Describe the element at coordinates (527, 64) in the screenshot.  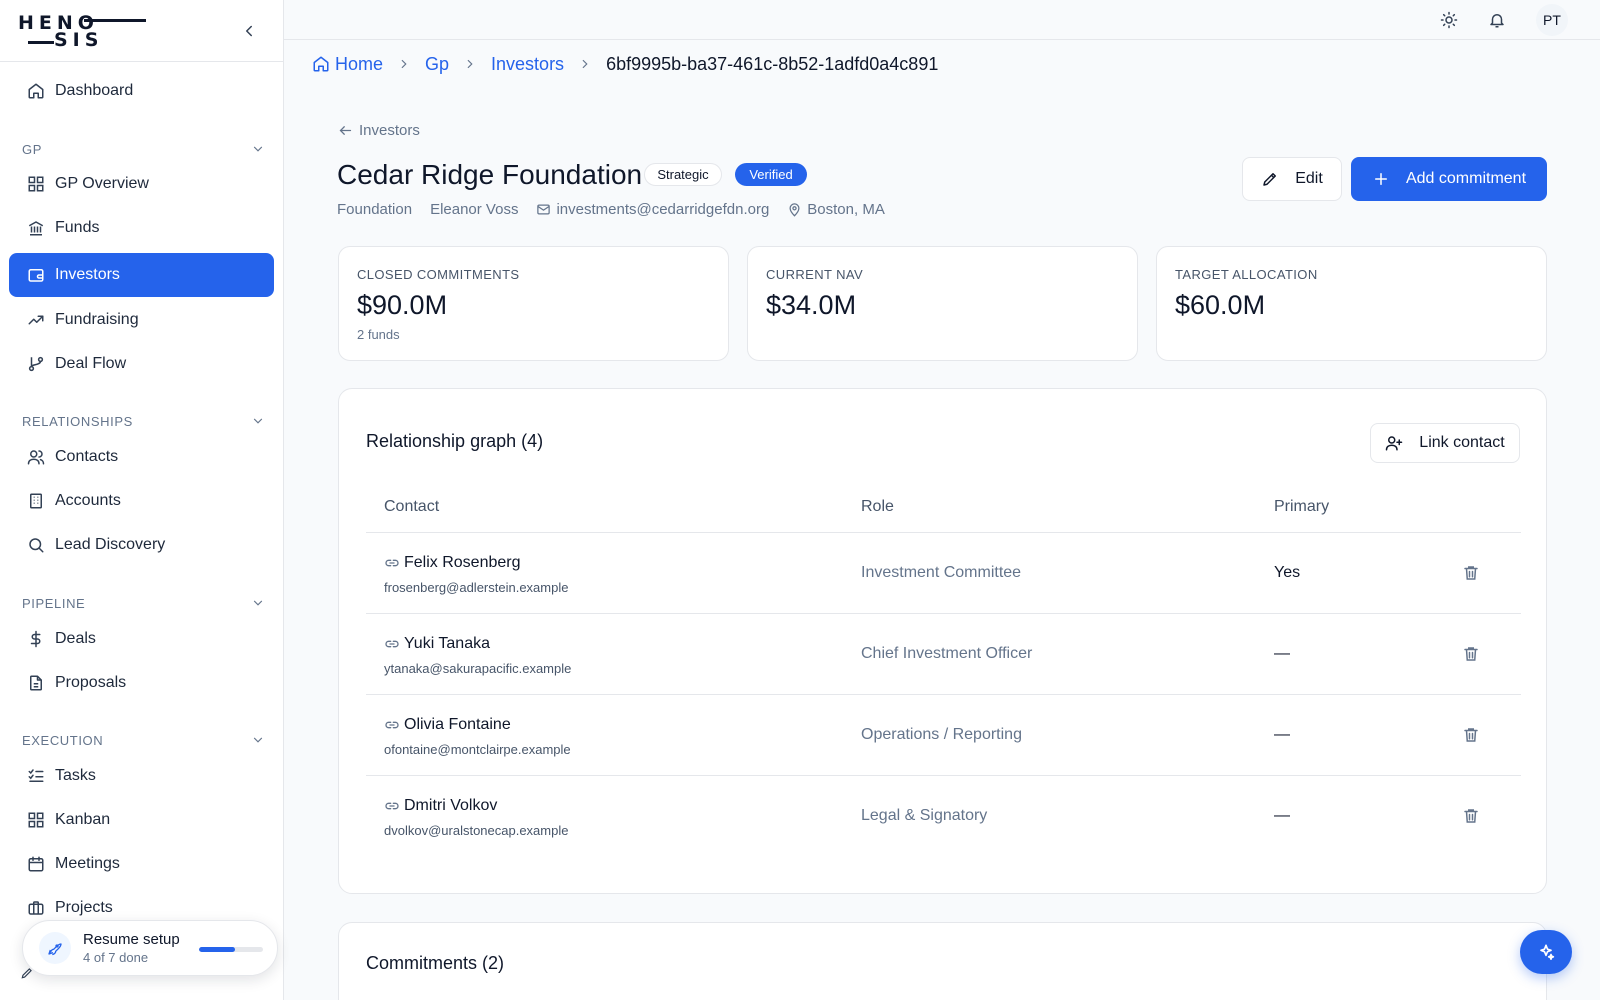
I see `breadcrumb-investors: Investors` at that location.